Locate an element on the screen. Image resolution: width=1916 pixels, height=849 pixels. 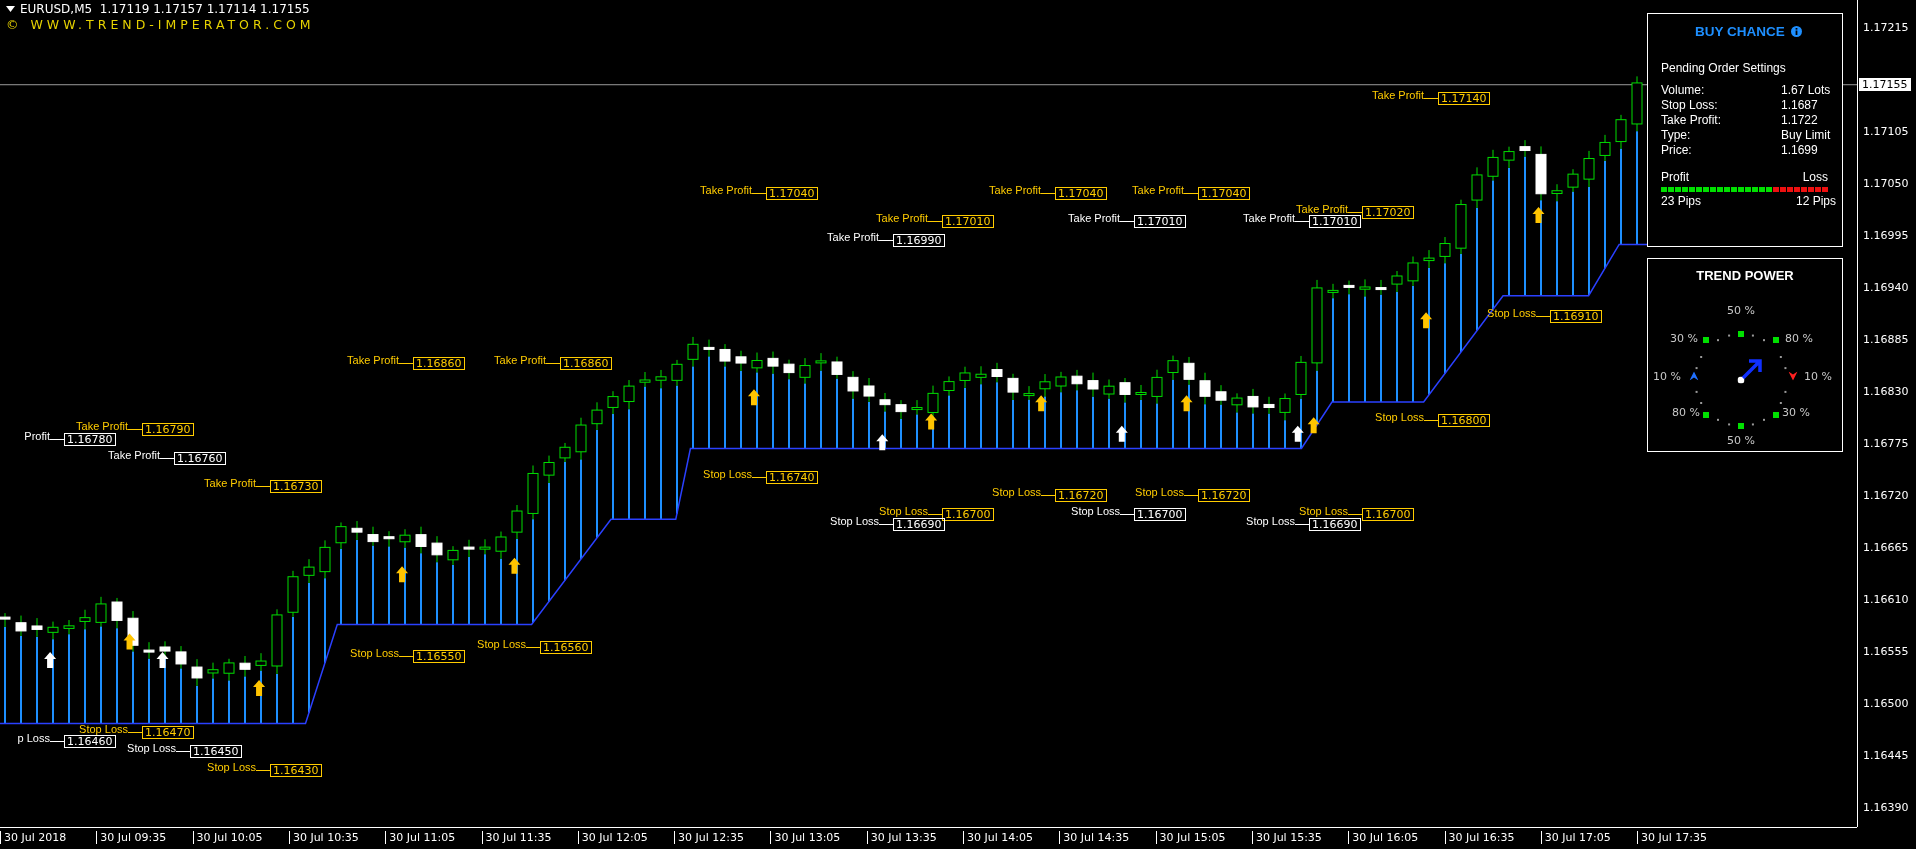
price-tick-label: 1.17215 is located at coordinates (1886, 27).